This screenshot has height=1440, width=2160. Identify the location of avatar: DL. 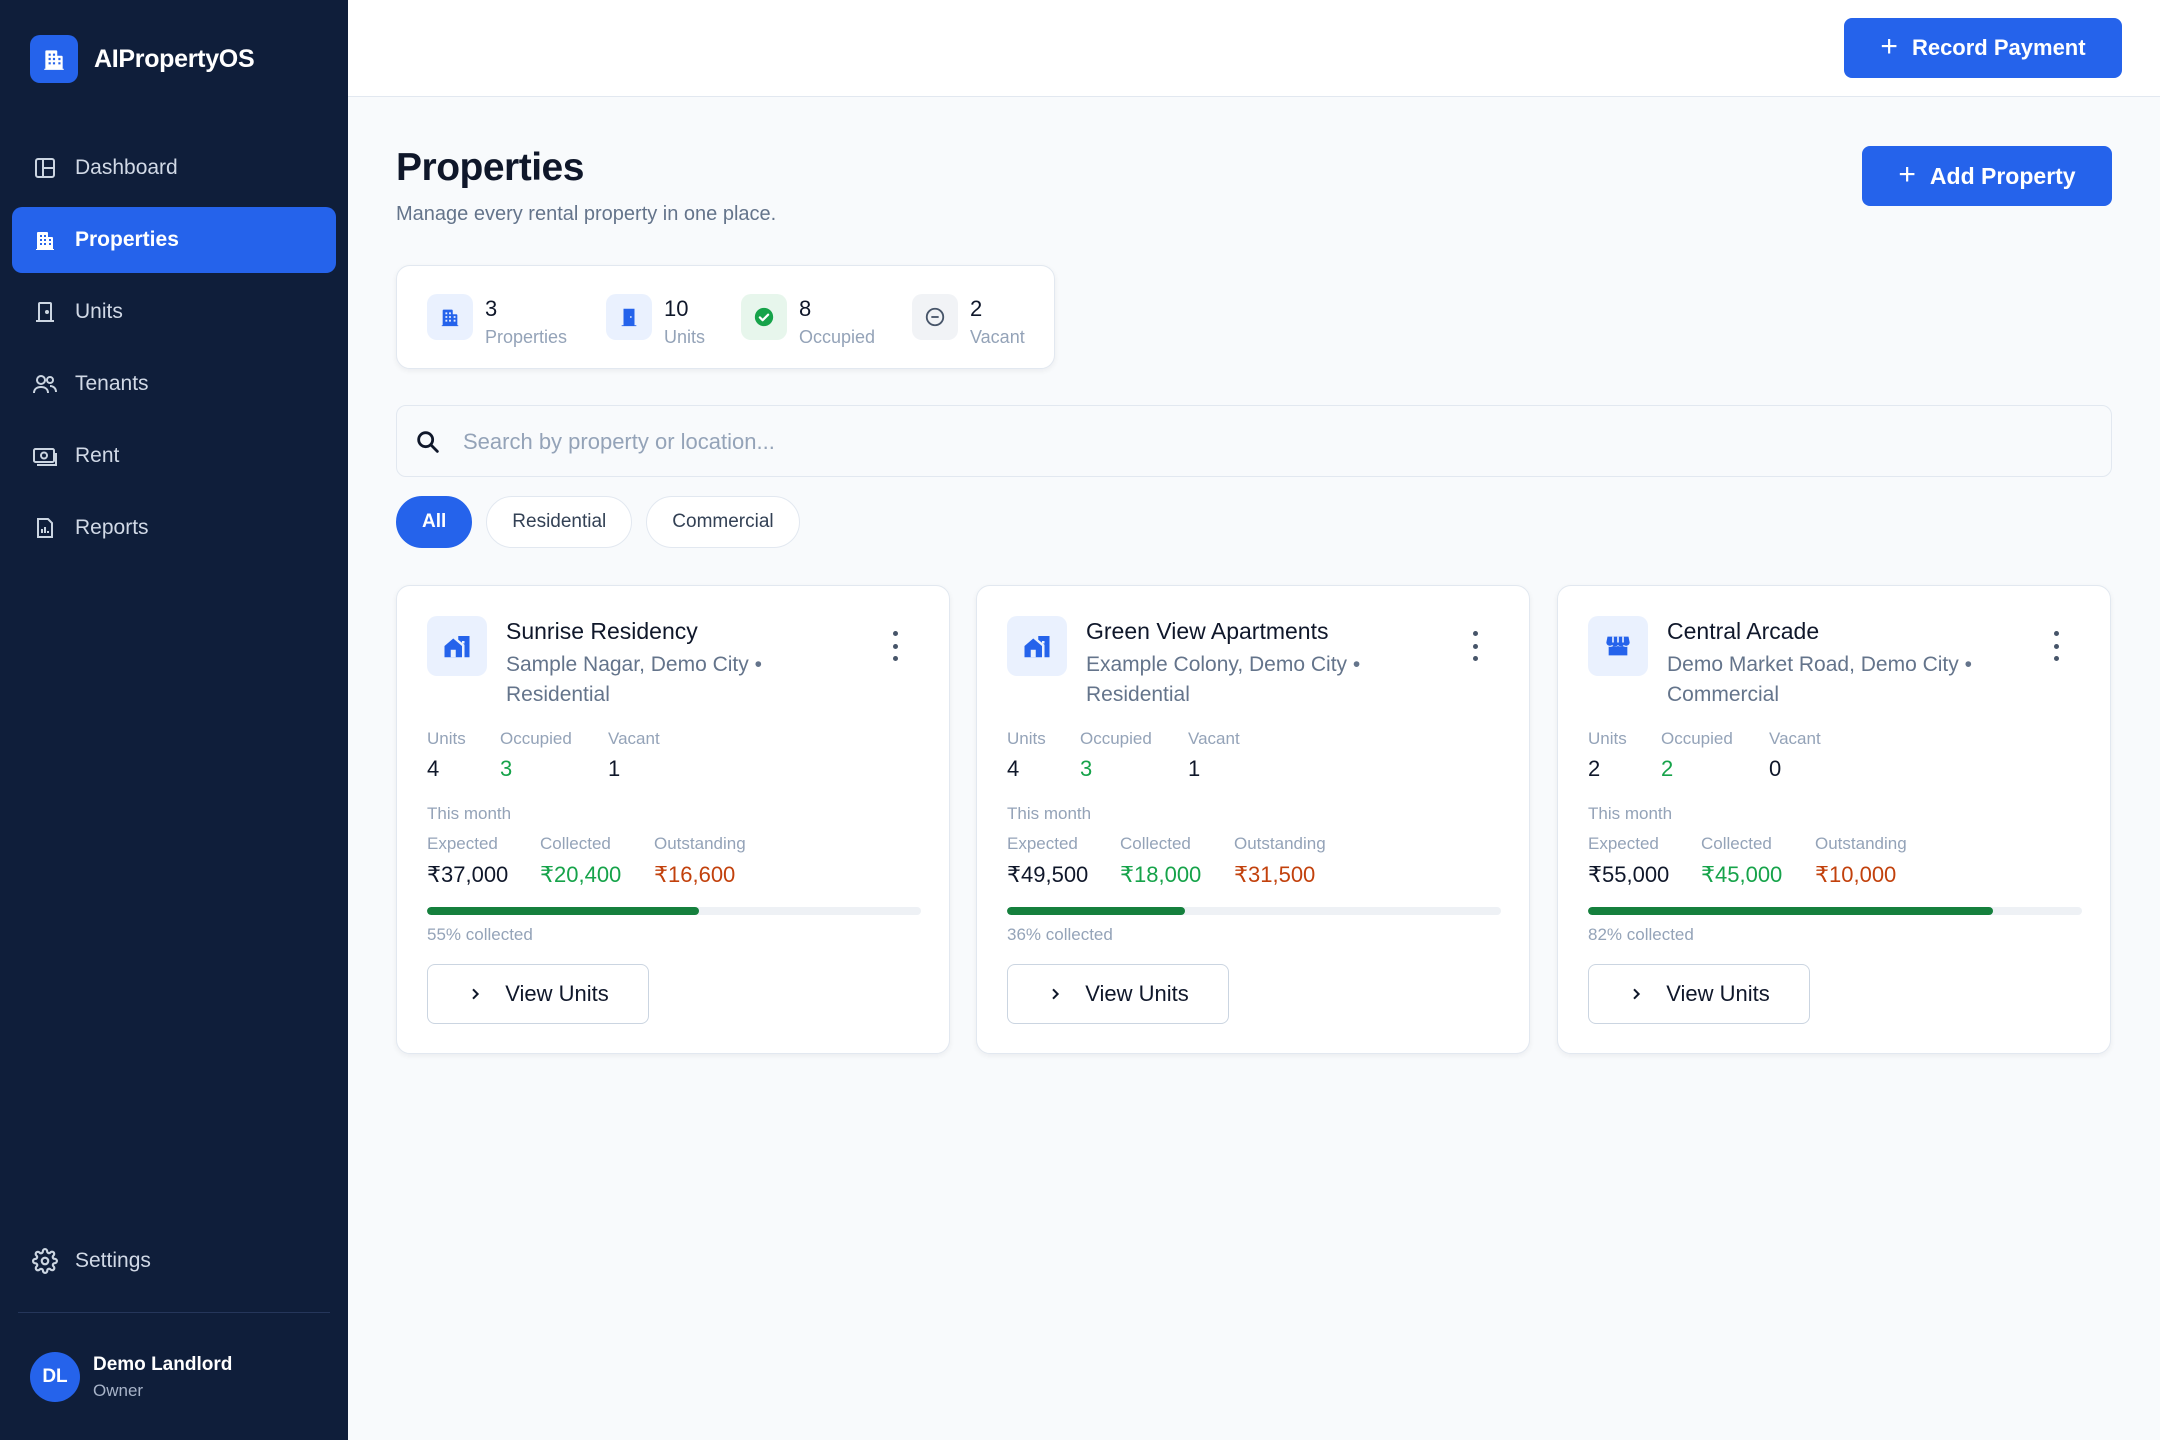
(55, 1377).